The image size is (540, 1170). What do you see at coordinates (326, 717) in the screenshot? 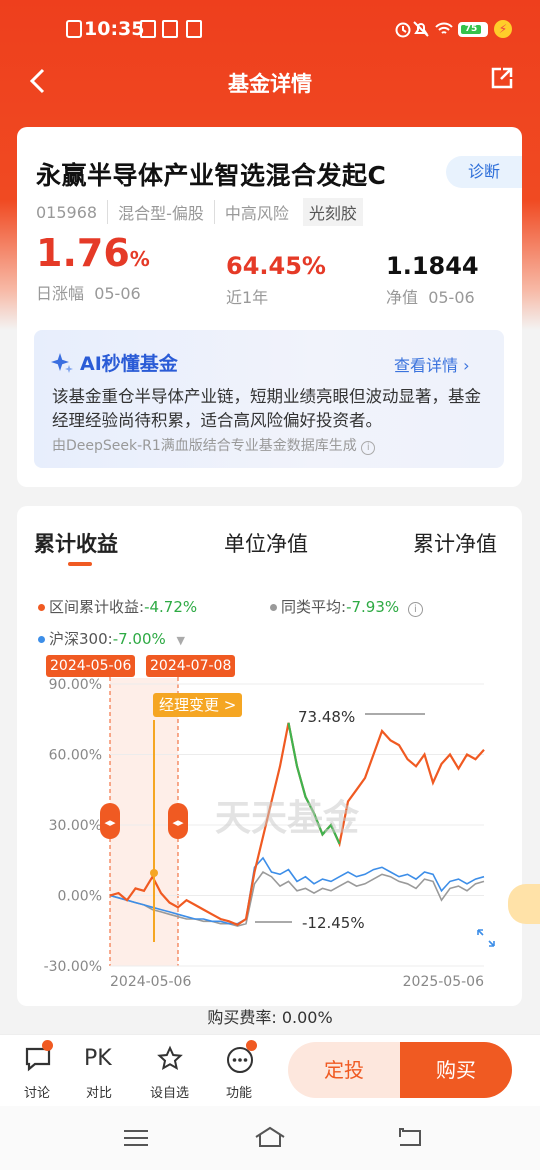
I see `max-label: 73.48%` at bounding box center [326, 717].